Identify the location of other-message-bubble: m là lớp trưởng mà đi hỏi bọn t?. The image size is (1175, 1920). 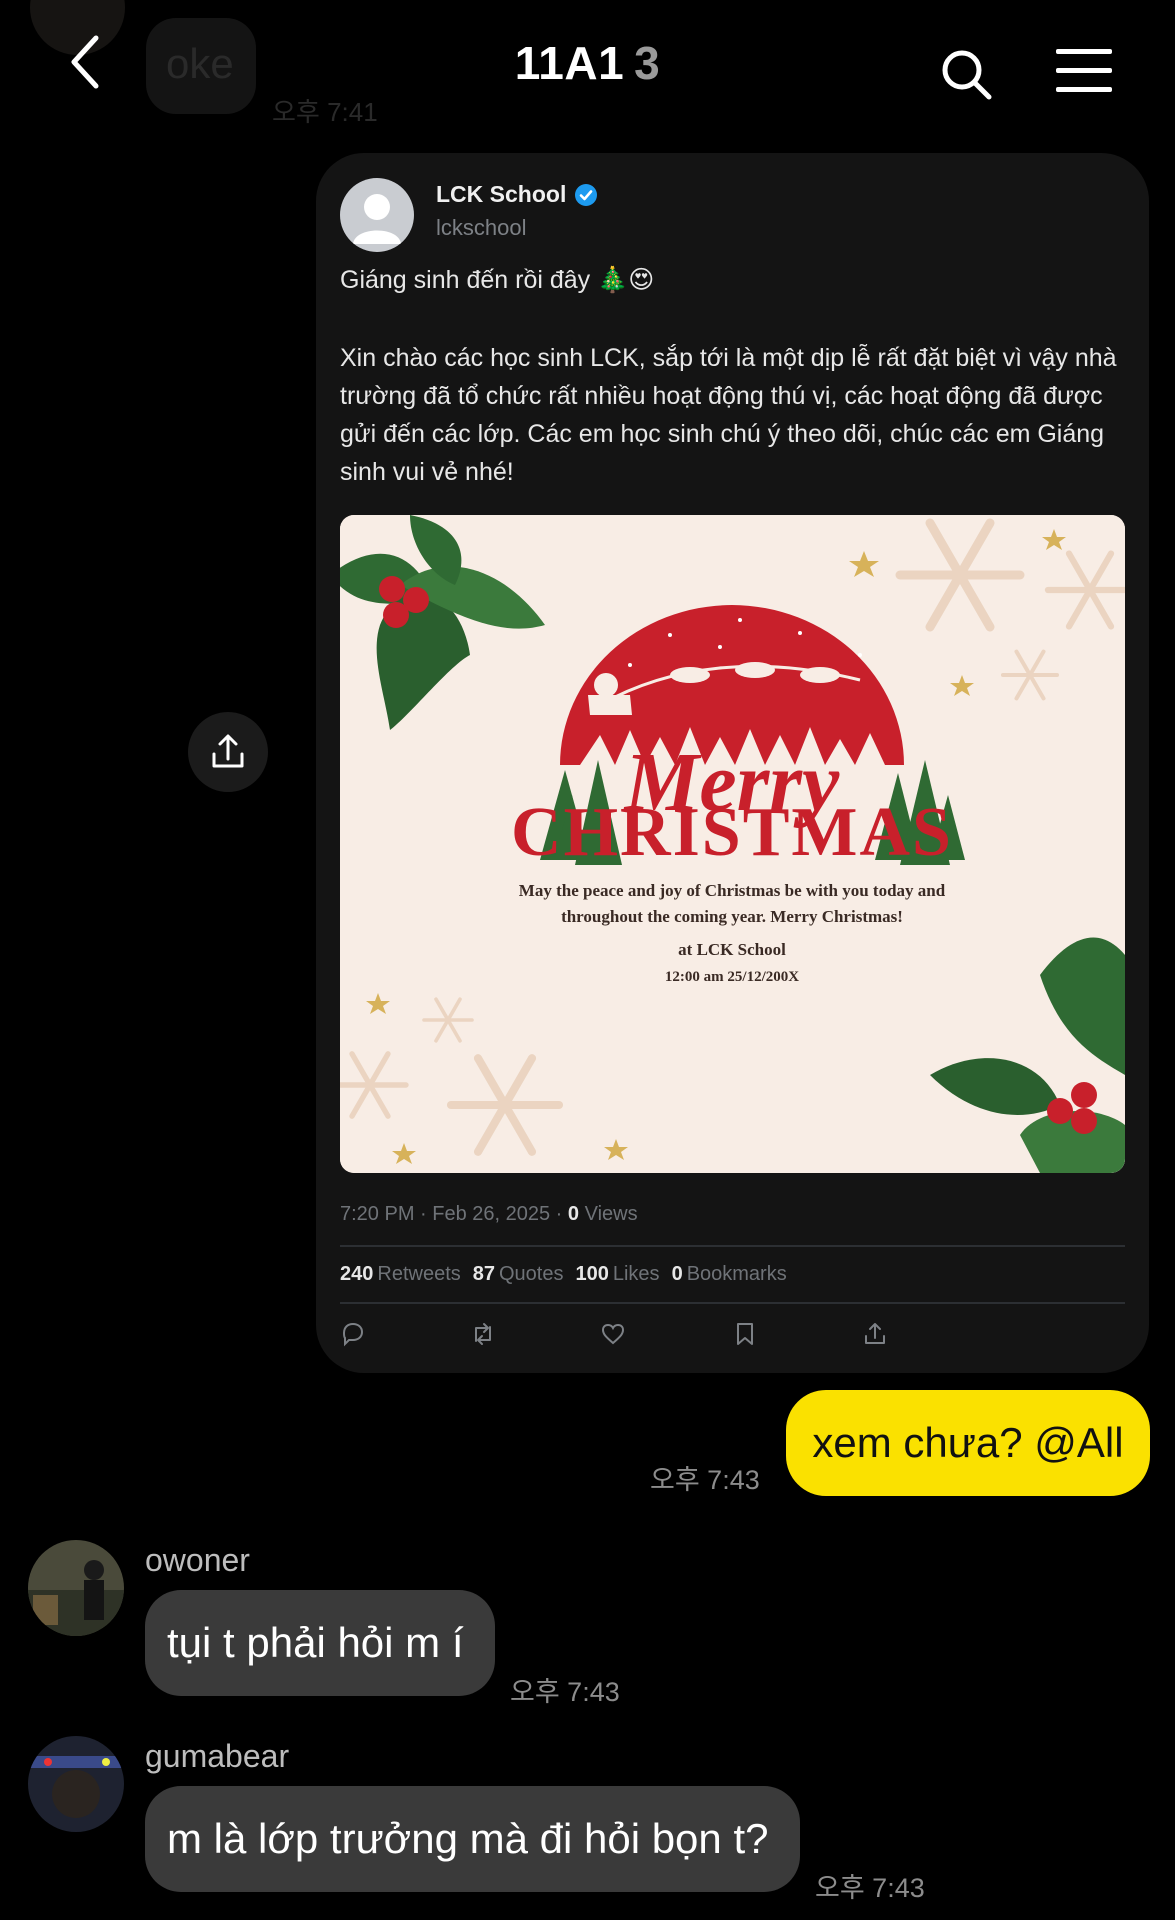
(472, 1839).